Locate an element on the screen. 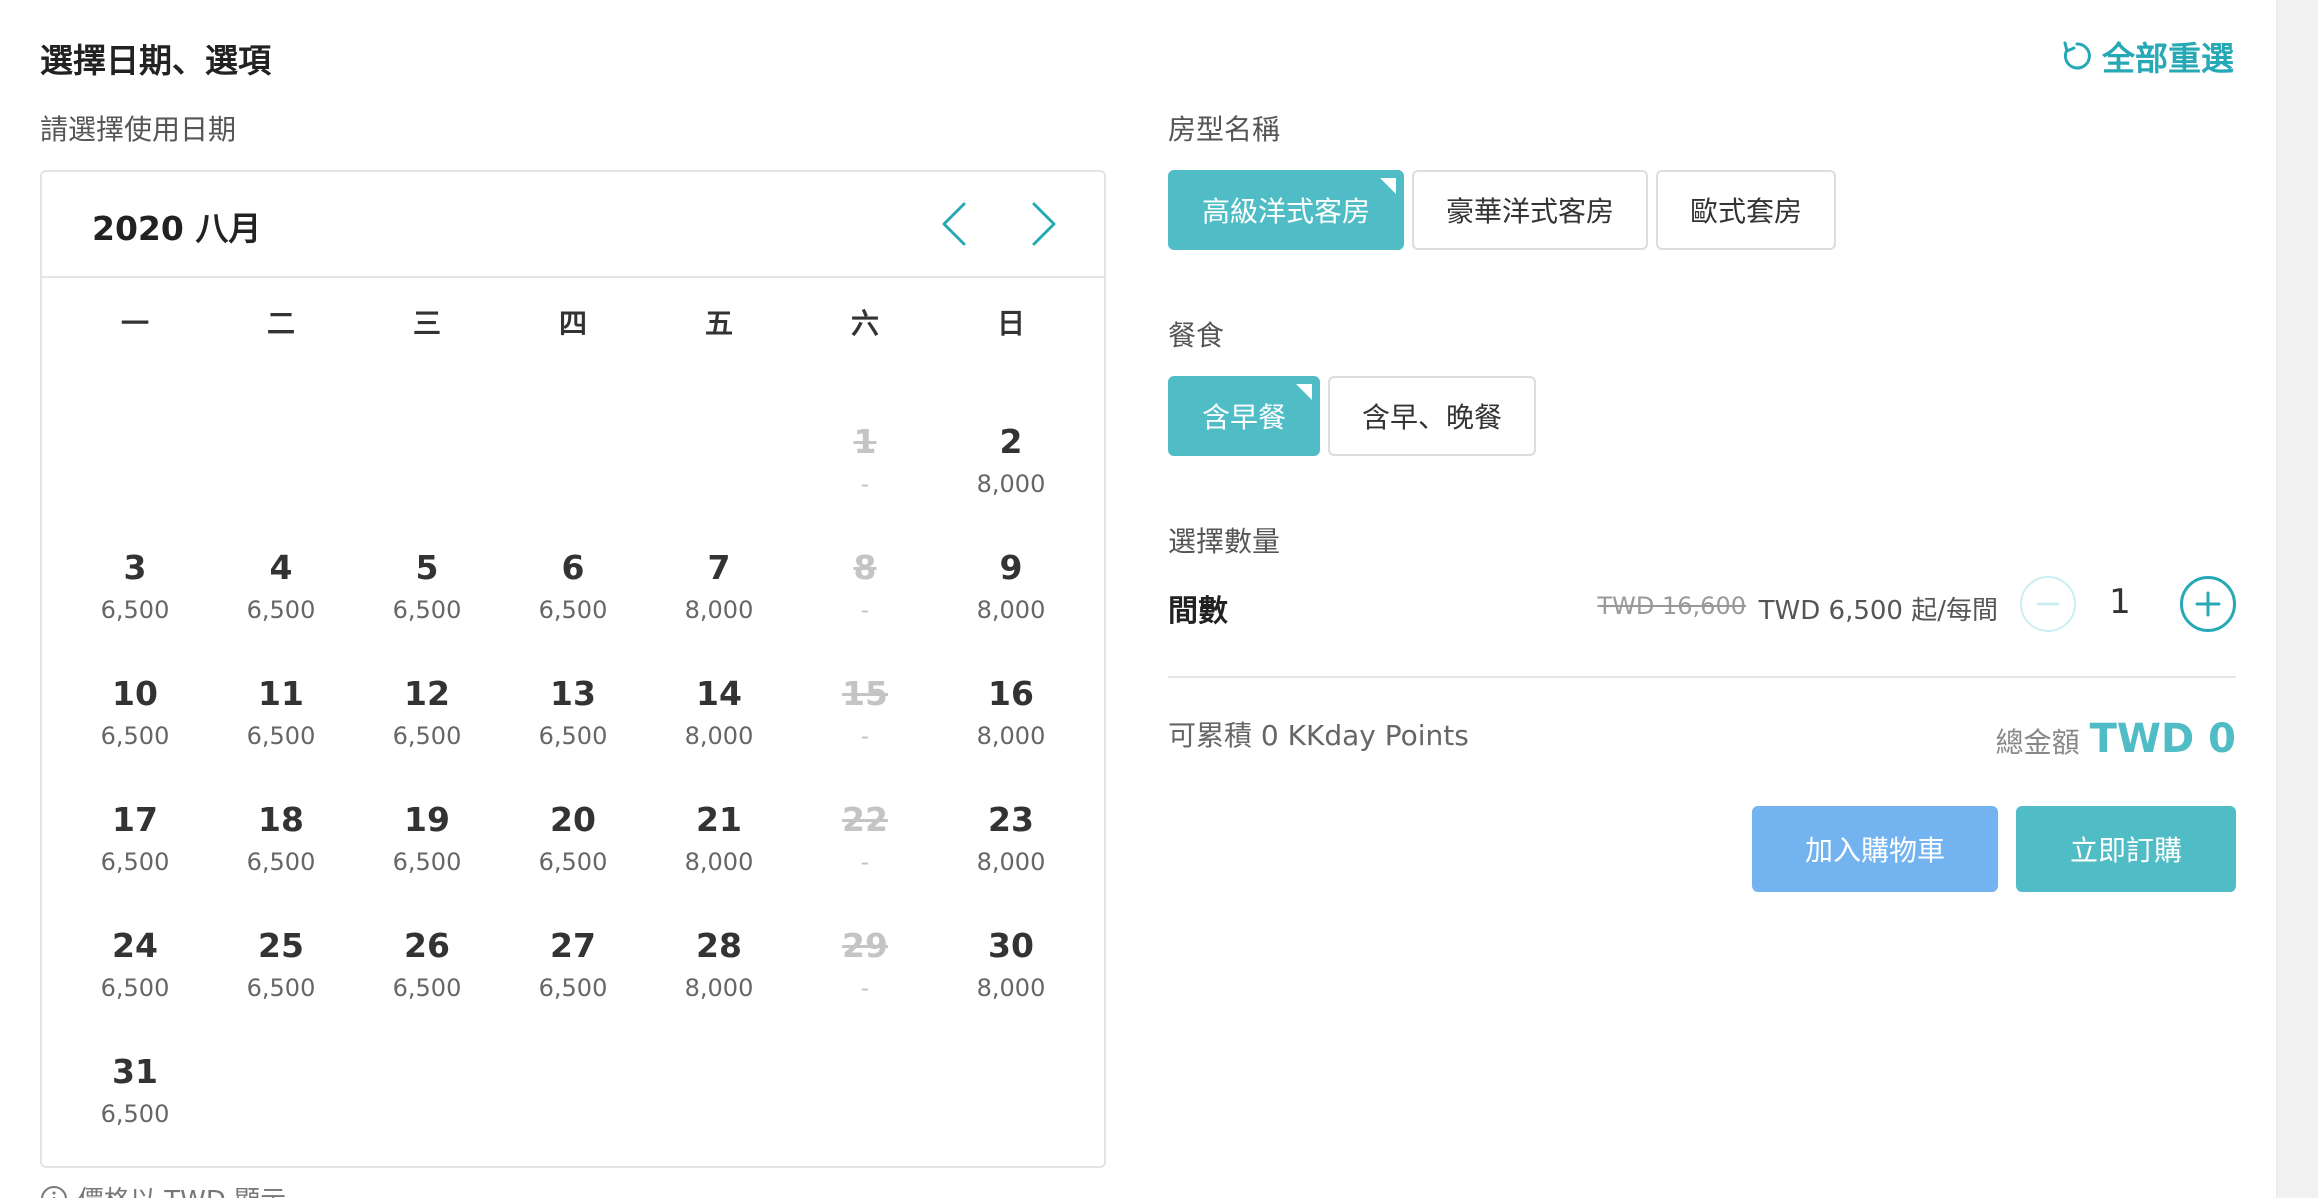  unit-price: TWD 6,500 起/每間 is located at coordinates (1878, 611).